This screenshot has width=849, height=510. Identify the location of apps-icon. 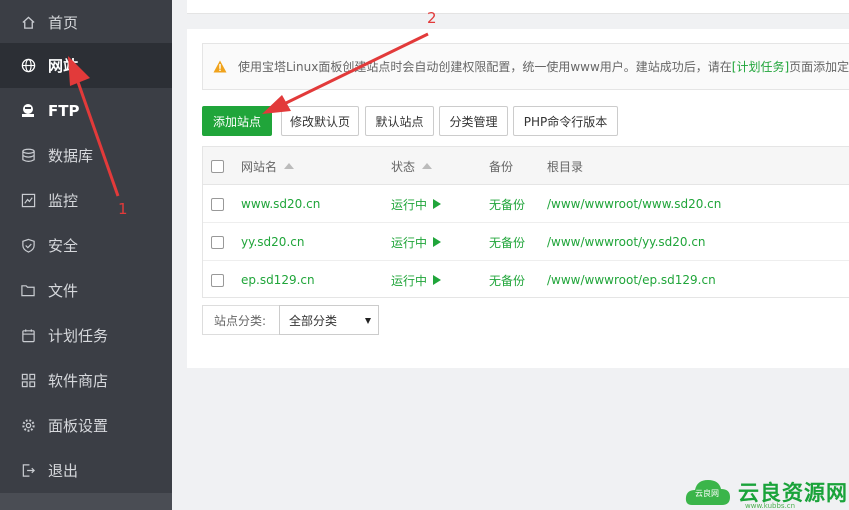
(28, 381).